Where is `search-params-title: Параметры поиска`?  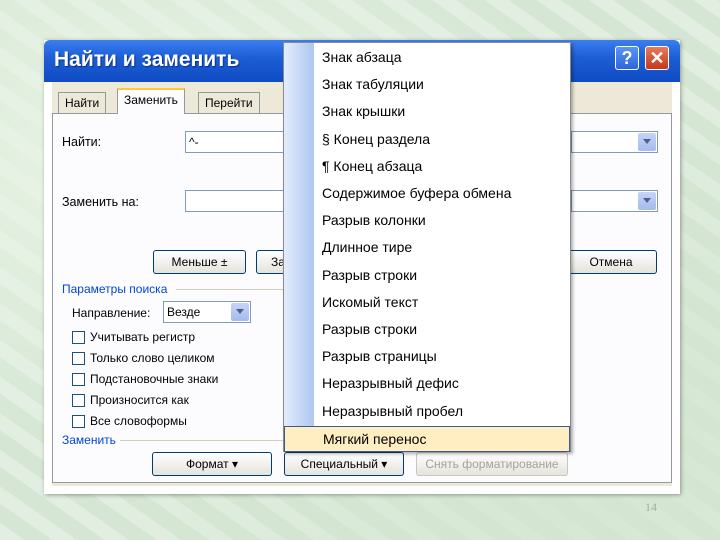 search-params-title: Параметры поиска is located at coordinates (115, 289).